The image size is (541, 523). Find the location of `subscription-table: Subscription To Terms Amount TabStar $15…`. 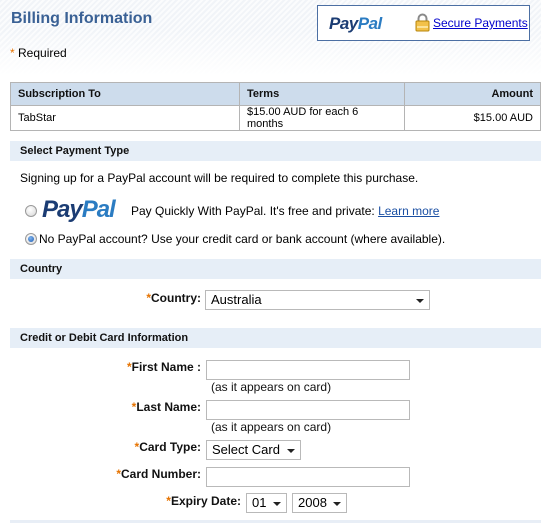

subscription-table: Subscription To Terms Amount TabStar $15… is located at coordinates (275, 106).